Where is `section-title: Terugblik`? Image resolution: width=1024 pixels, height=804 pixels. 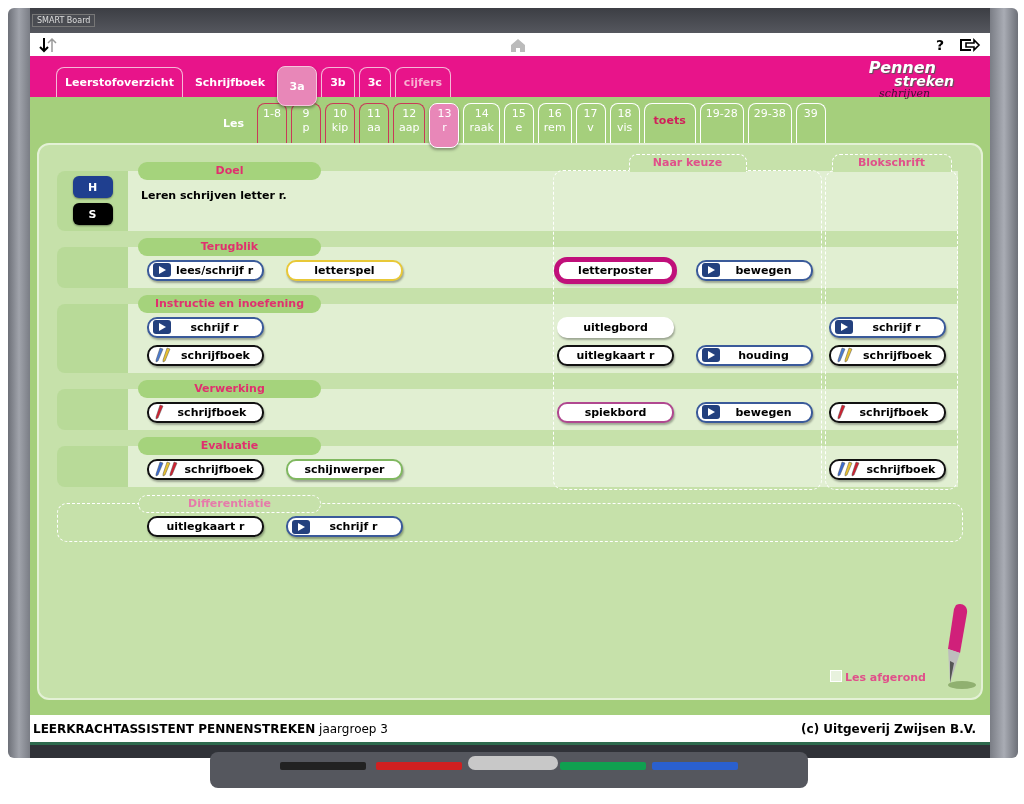
section-title: Terugblik is located at coordinates (229, 247).